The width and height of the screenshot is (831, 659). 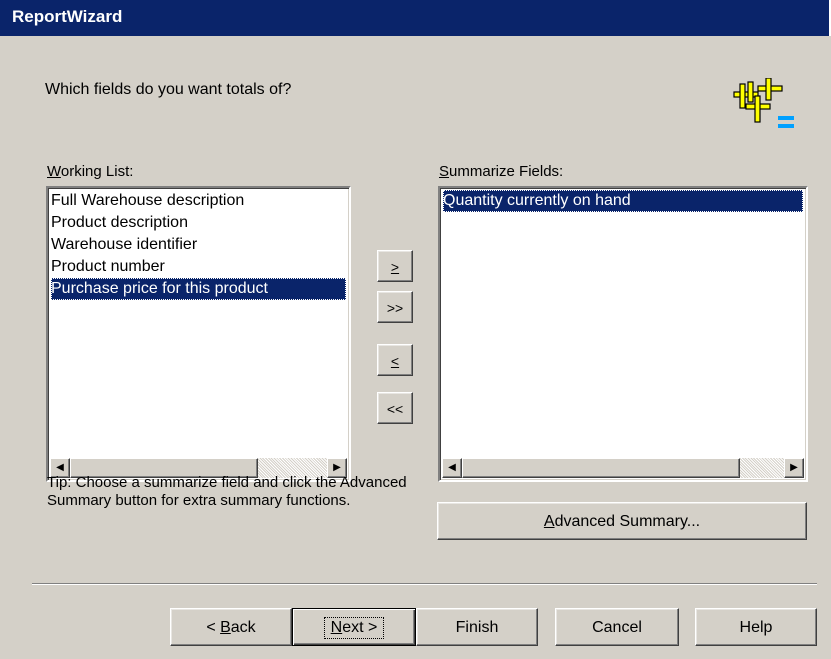 What do you see at coordinates (168, 89) in the screenshot?
I see `question-text: Which fields do you want totals of?` at bounding box center [168, 89].